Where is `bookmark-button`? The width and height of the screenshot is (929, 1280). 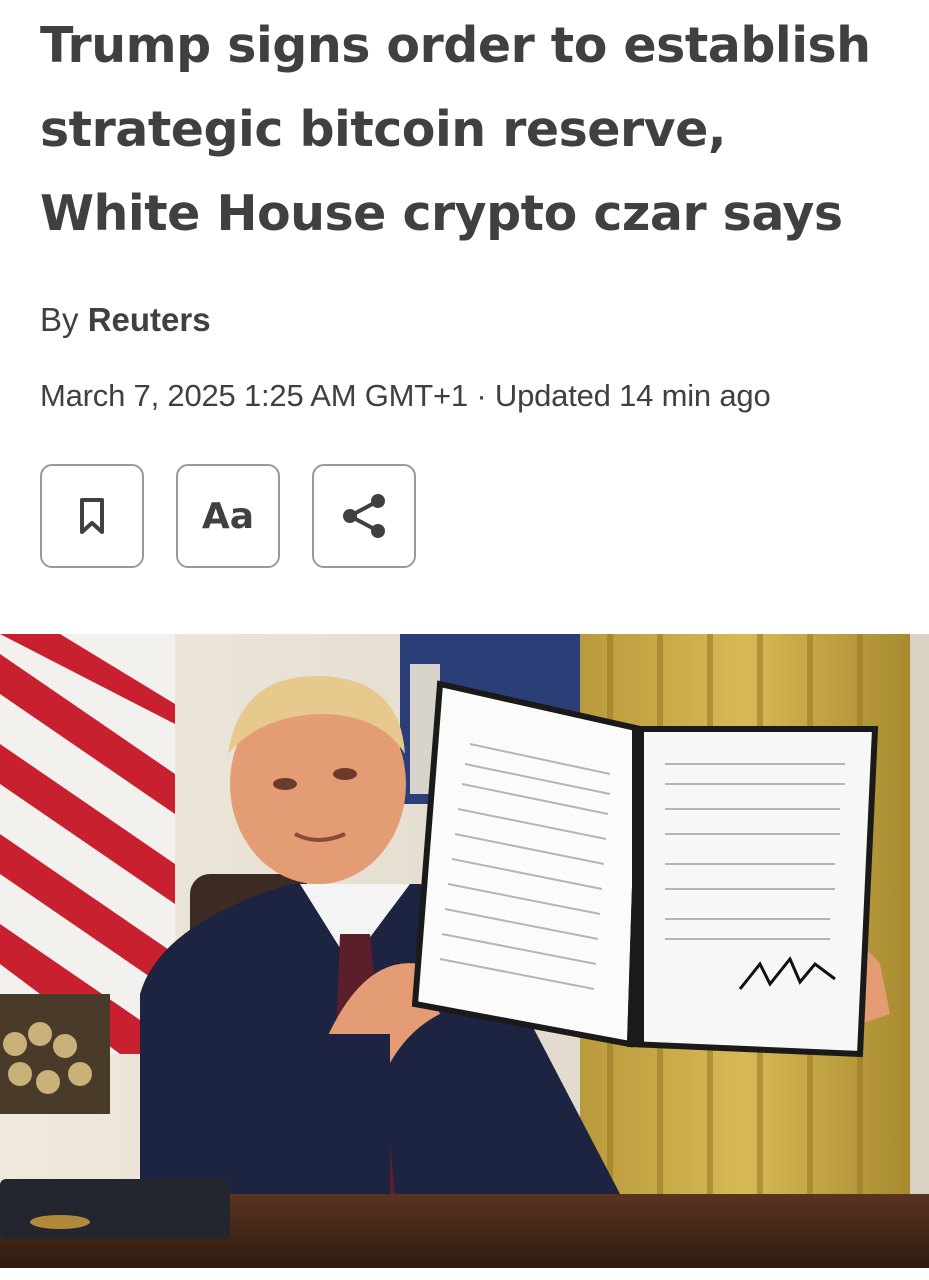 bookmark-button is located at coordinates (92, 516).